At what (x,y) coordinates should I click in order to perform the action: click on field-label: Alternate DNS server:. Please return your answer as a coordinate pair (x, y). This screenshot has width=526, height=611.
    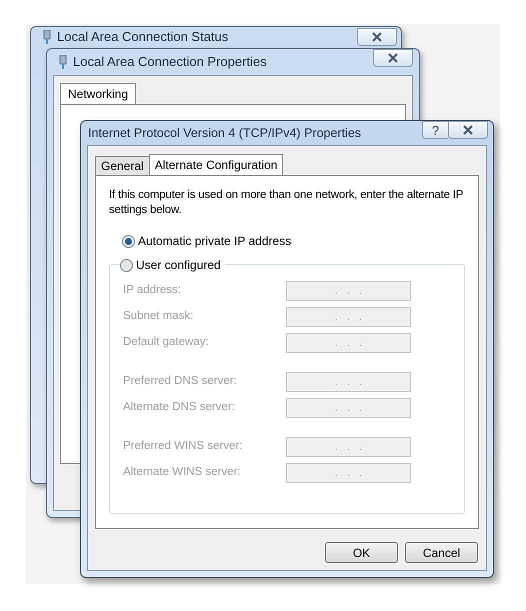
    Looking at the image, I should click on (179, 408).